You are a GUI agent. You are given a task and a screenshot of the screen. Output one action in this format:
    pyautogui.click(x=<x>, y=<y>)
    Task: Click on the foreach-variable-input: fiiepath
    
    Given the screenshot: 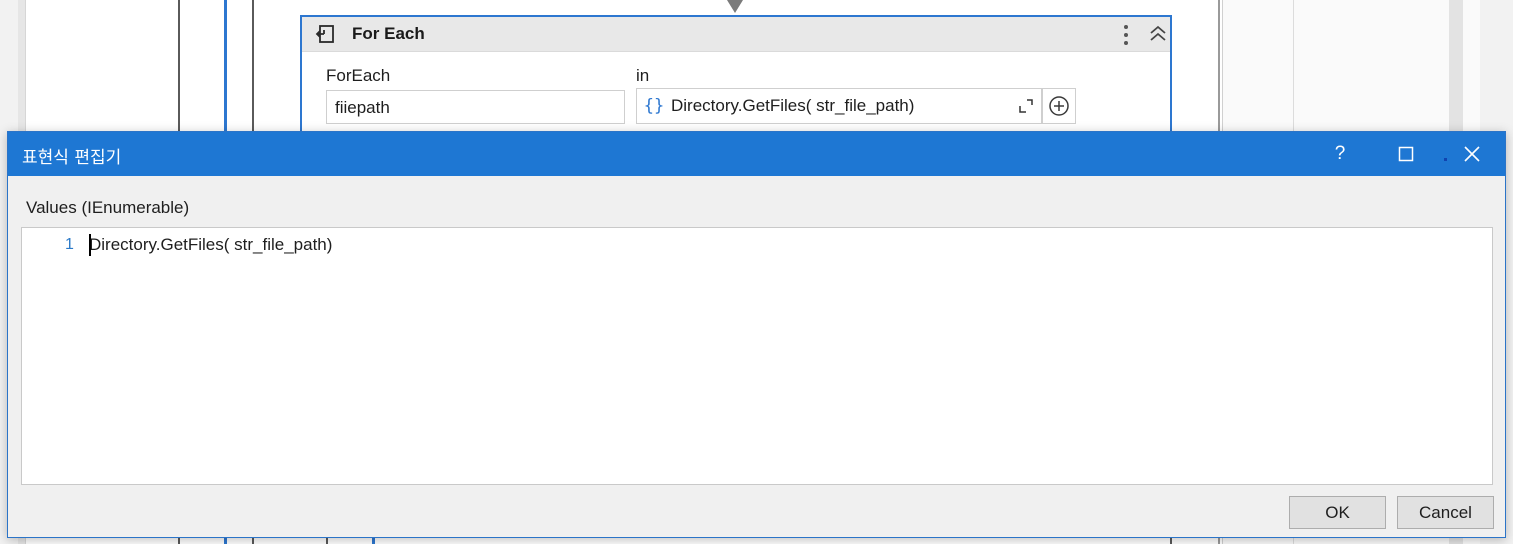 What is the action you would take?
    pyautogui.click(x=475, y=107)
    